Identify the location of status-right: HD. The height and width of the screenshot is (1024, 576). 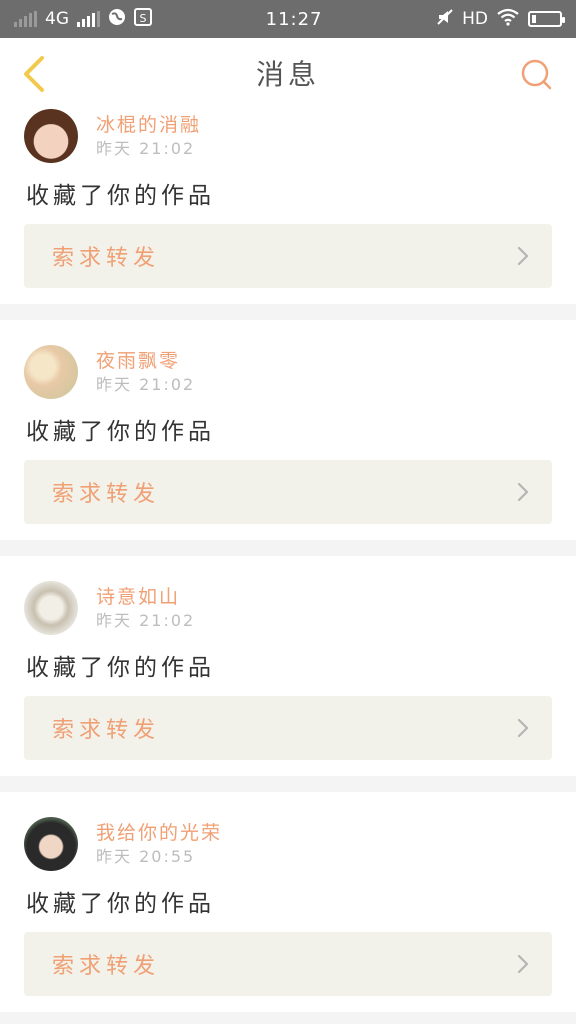
(500, 19).